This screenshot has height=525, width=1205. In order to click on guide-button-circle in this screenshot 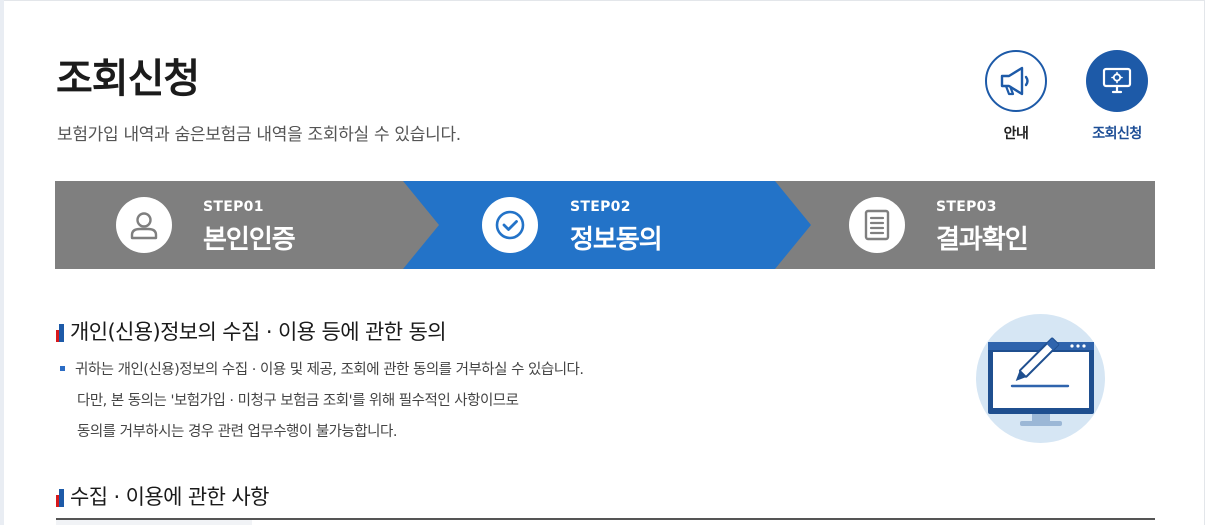, I will do `click(1016, 81)`.